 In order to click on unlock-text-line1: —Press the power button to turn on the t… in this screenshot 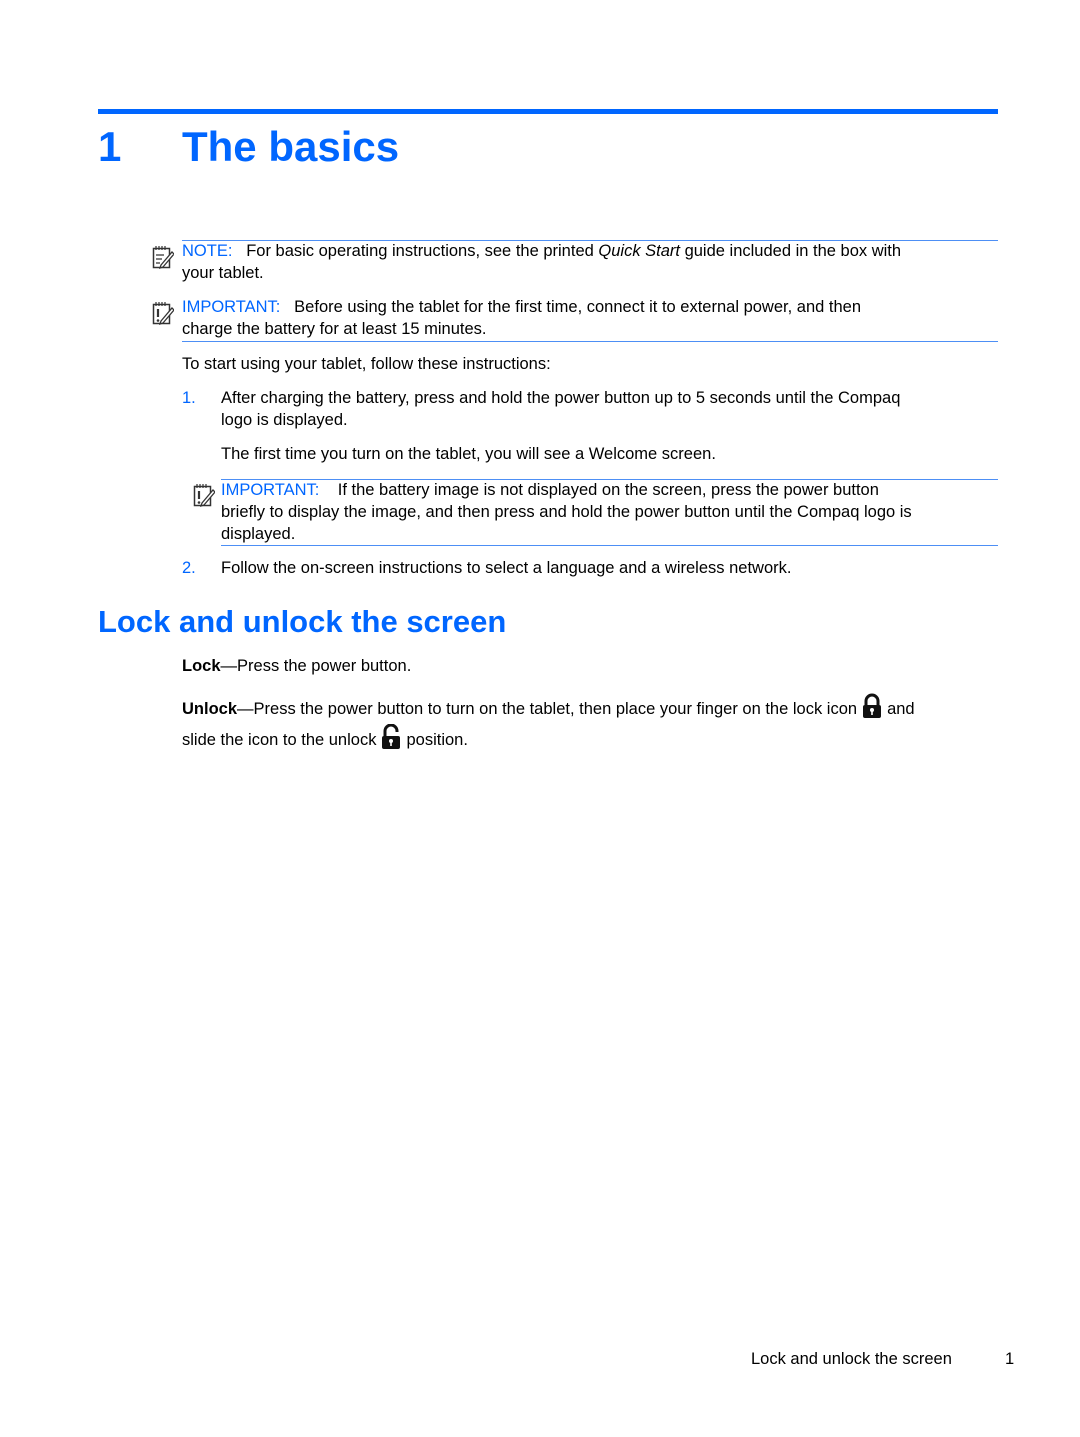, I will do `click(547, 709)`.